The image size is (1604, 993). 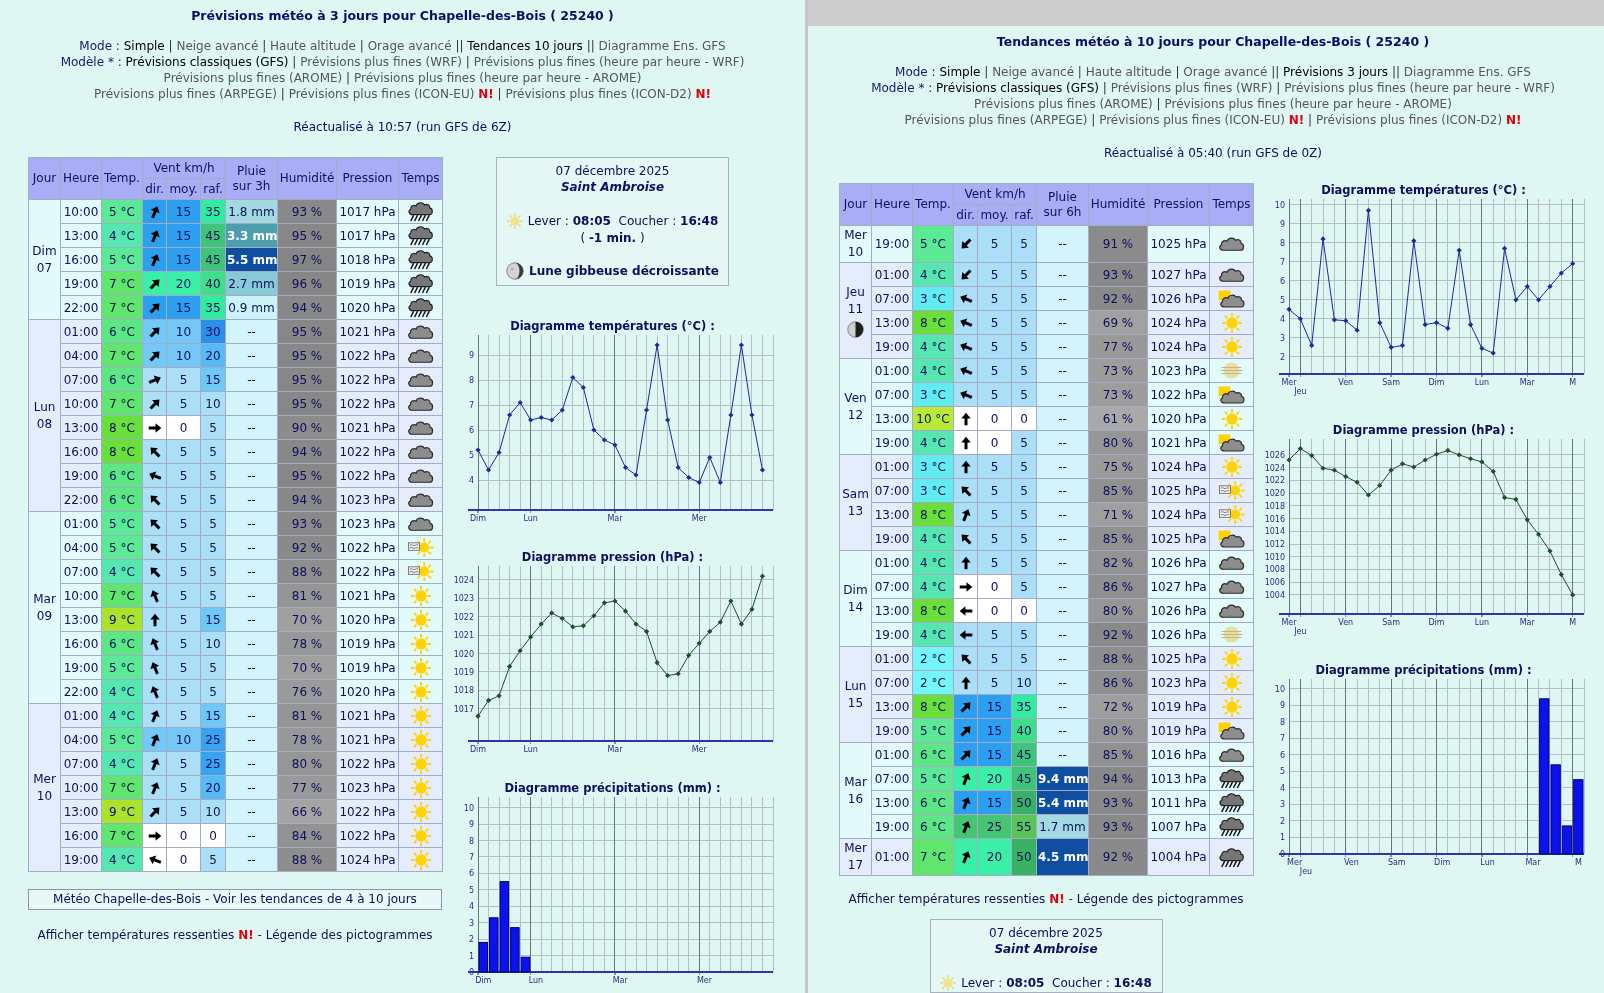 What do you see at coordinates (1423, 430) in the screenshot?
I see `chart-title: Diagramme pression (hPa) :` at bounding box center [1423, 430].